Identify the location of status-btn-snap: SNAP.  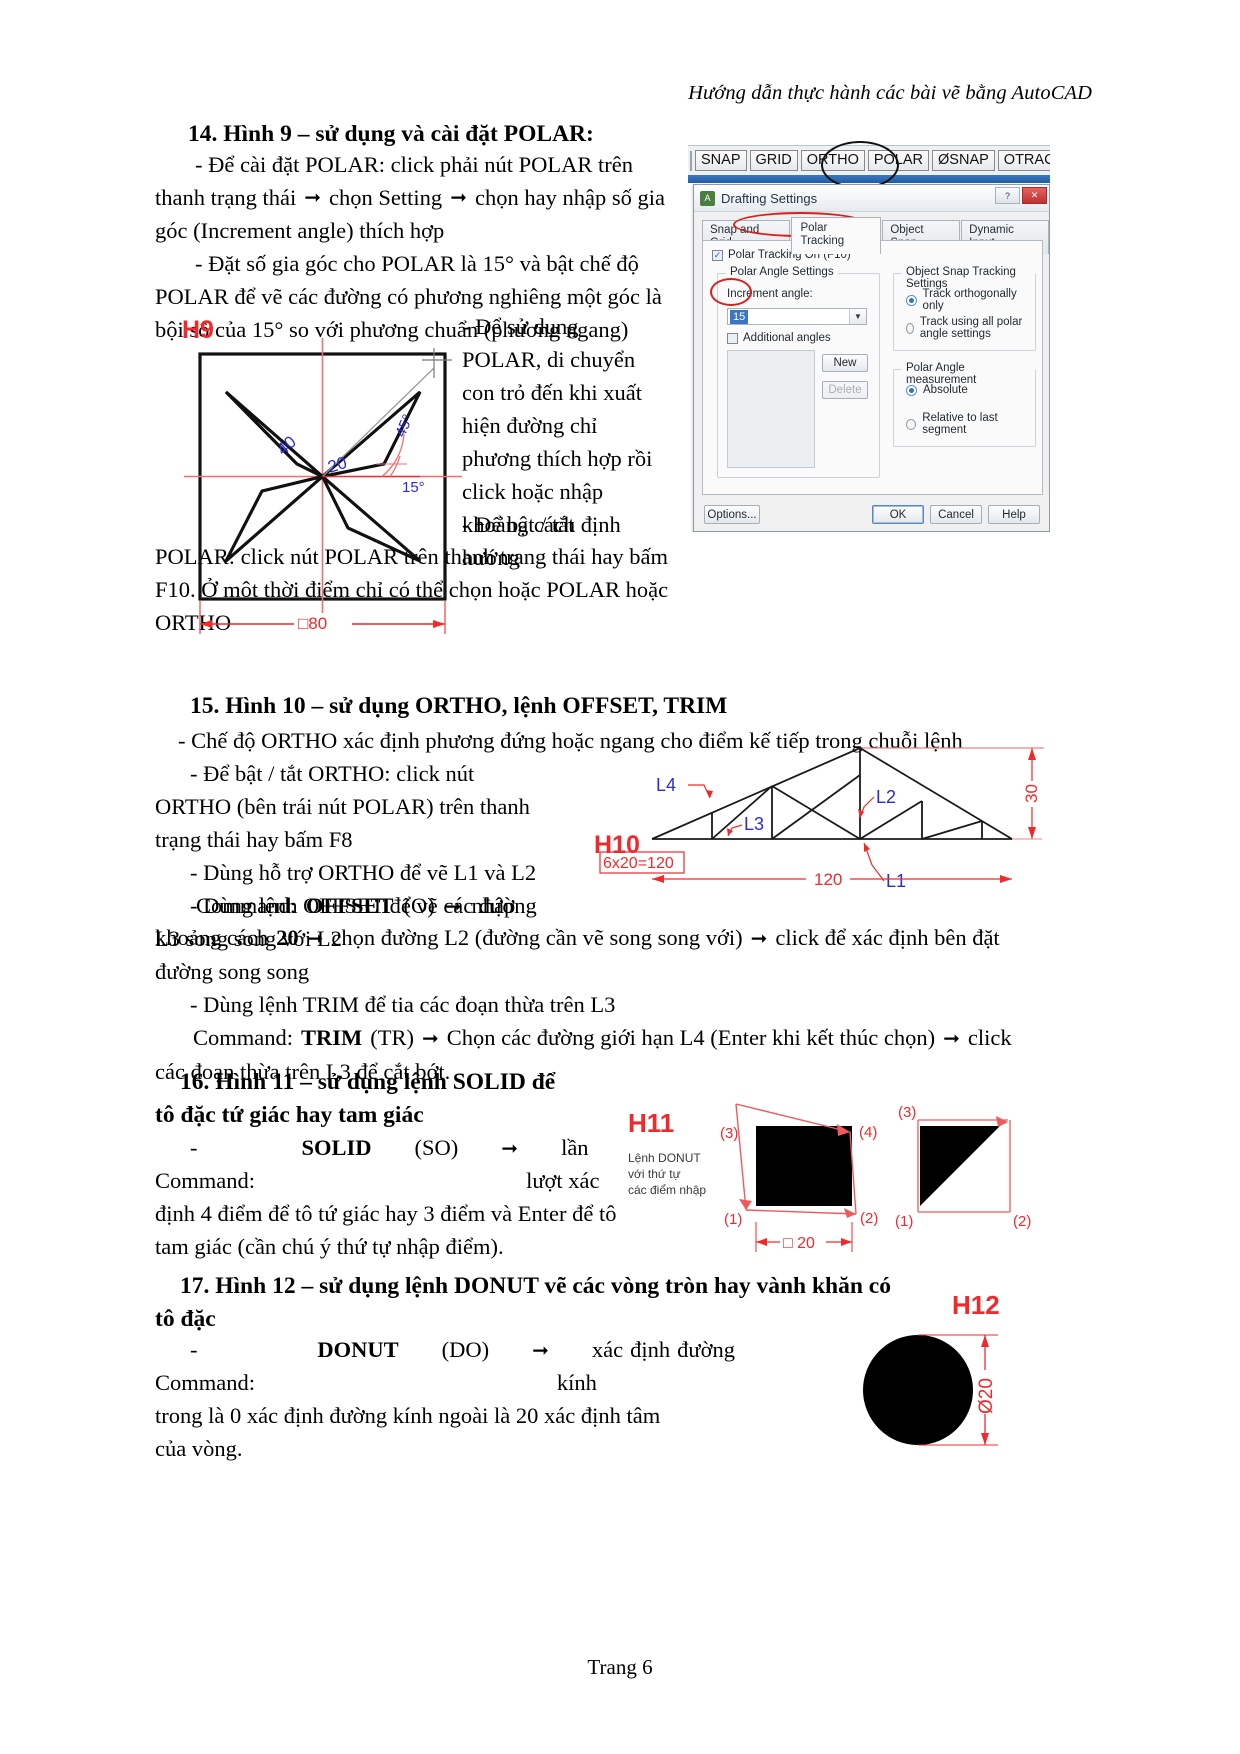
(721, 160).